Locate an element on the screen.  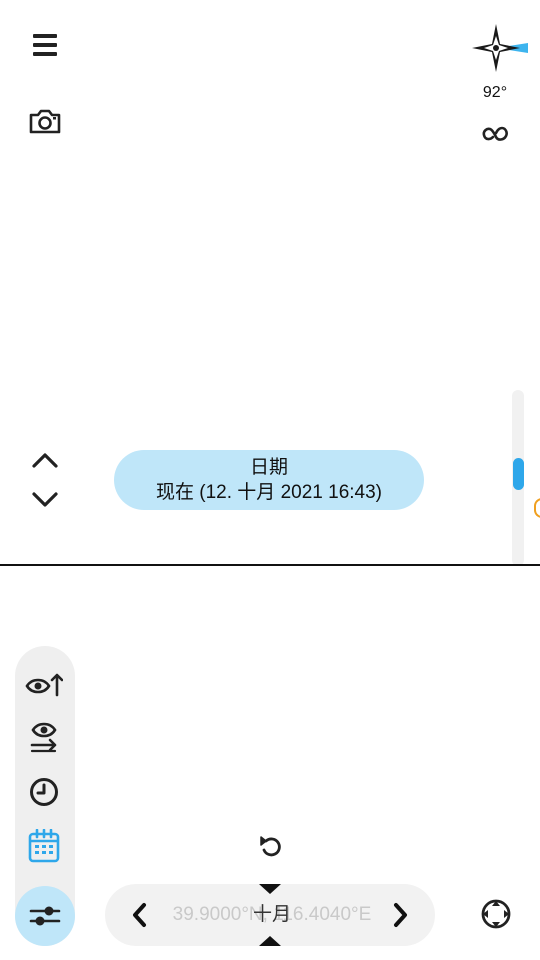
chevron-down-icon is located at coordinates (45, 499).